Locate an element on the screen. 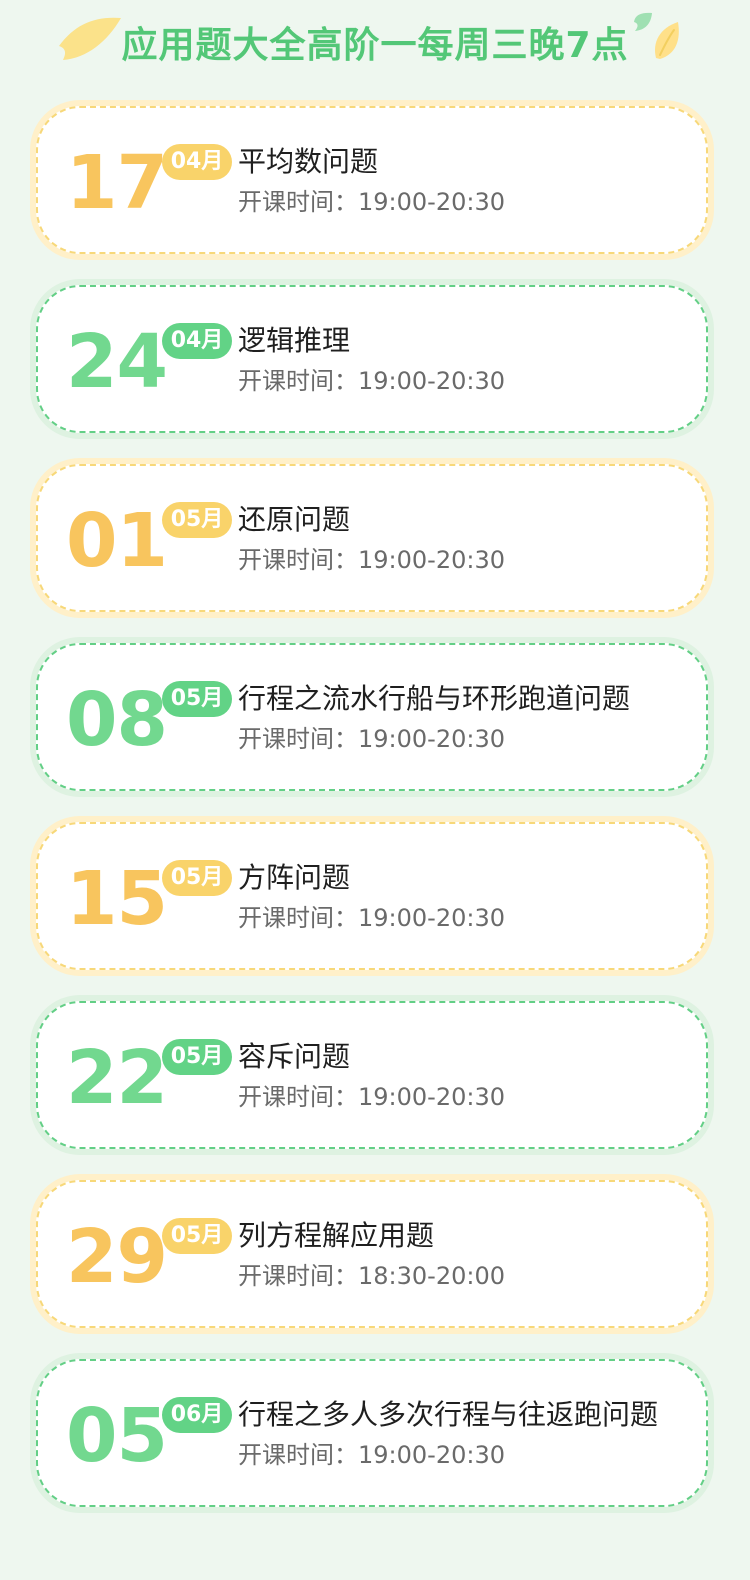  lesson-title: 列方程解应用题 is located at coordinates (336, 1235).